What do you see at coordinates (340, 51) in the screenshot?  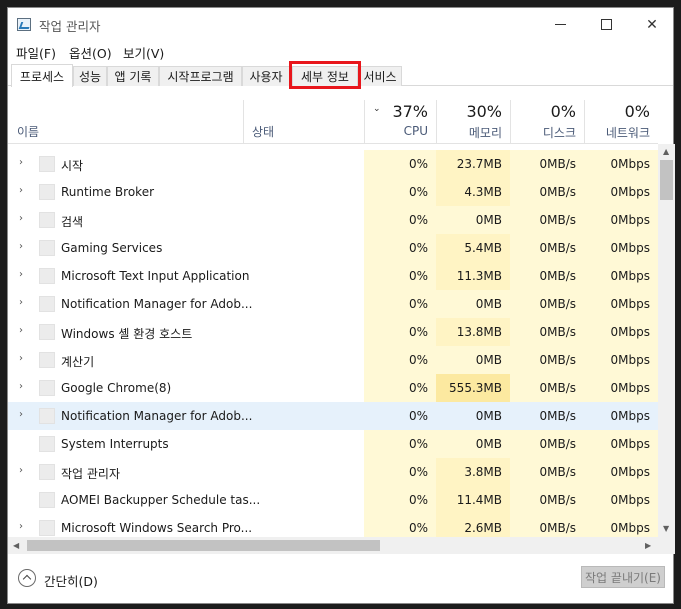 I see `menu-bar: 파일(F) 옵션(O) 보기(V)` at bounding box center [340, 51].